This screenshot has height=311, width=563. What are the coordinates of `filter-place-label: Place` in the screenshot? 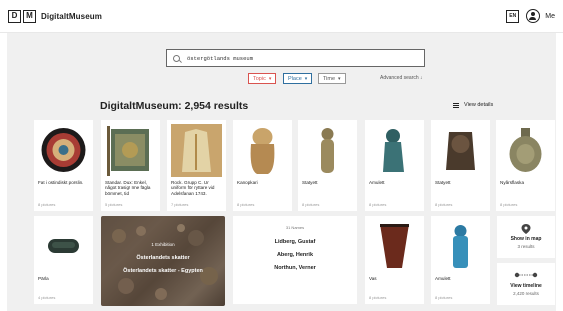 It's located at (295, 78).